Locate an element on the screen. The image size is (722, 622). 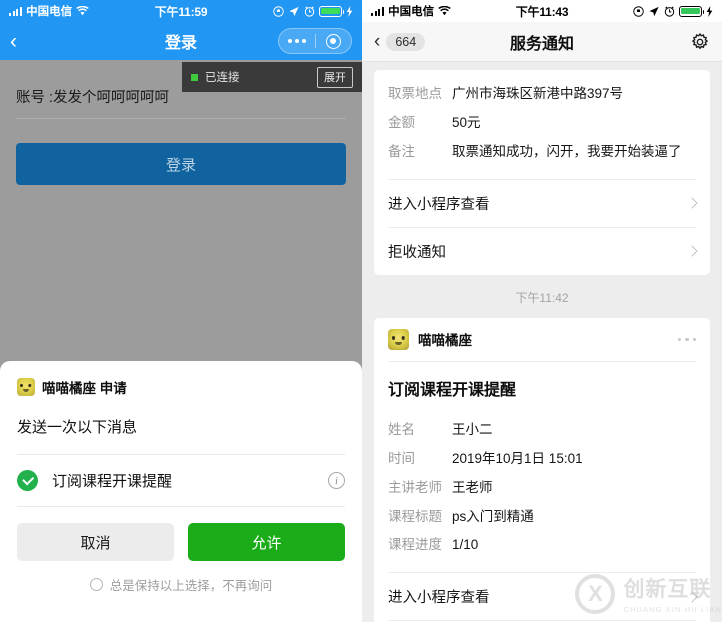
field-value: 2019年10月1日 15:01 is located at coordinates (517, 458).